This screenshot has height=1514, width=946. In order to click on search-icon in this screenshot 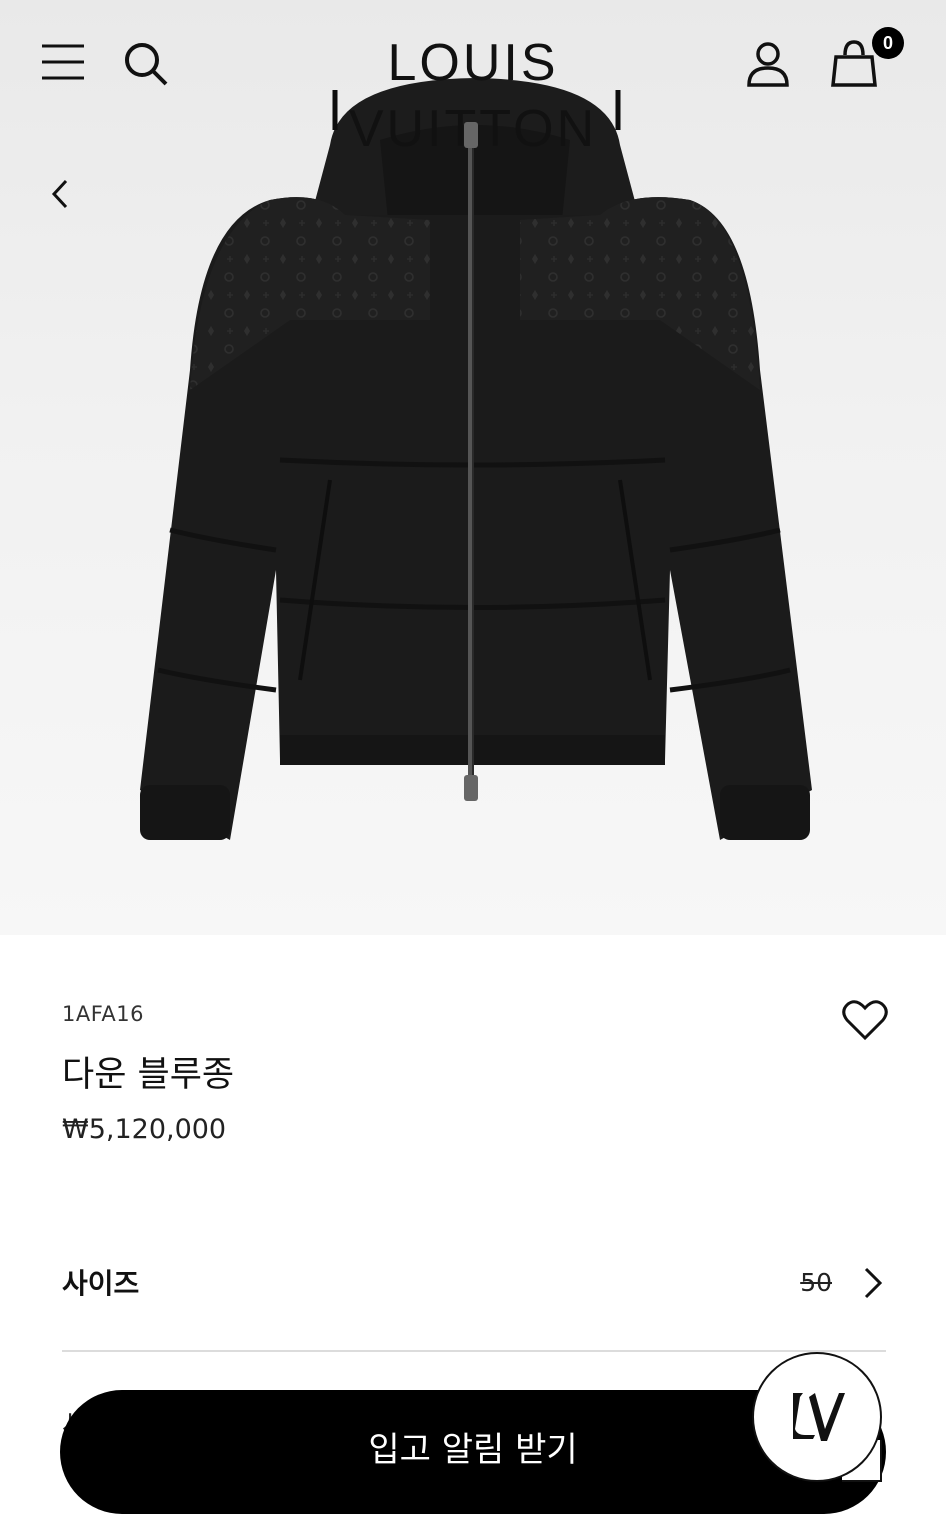, I will do `click(146, 64)`.